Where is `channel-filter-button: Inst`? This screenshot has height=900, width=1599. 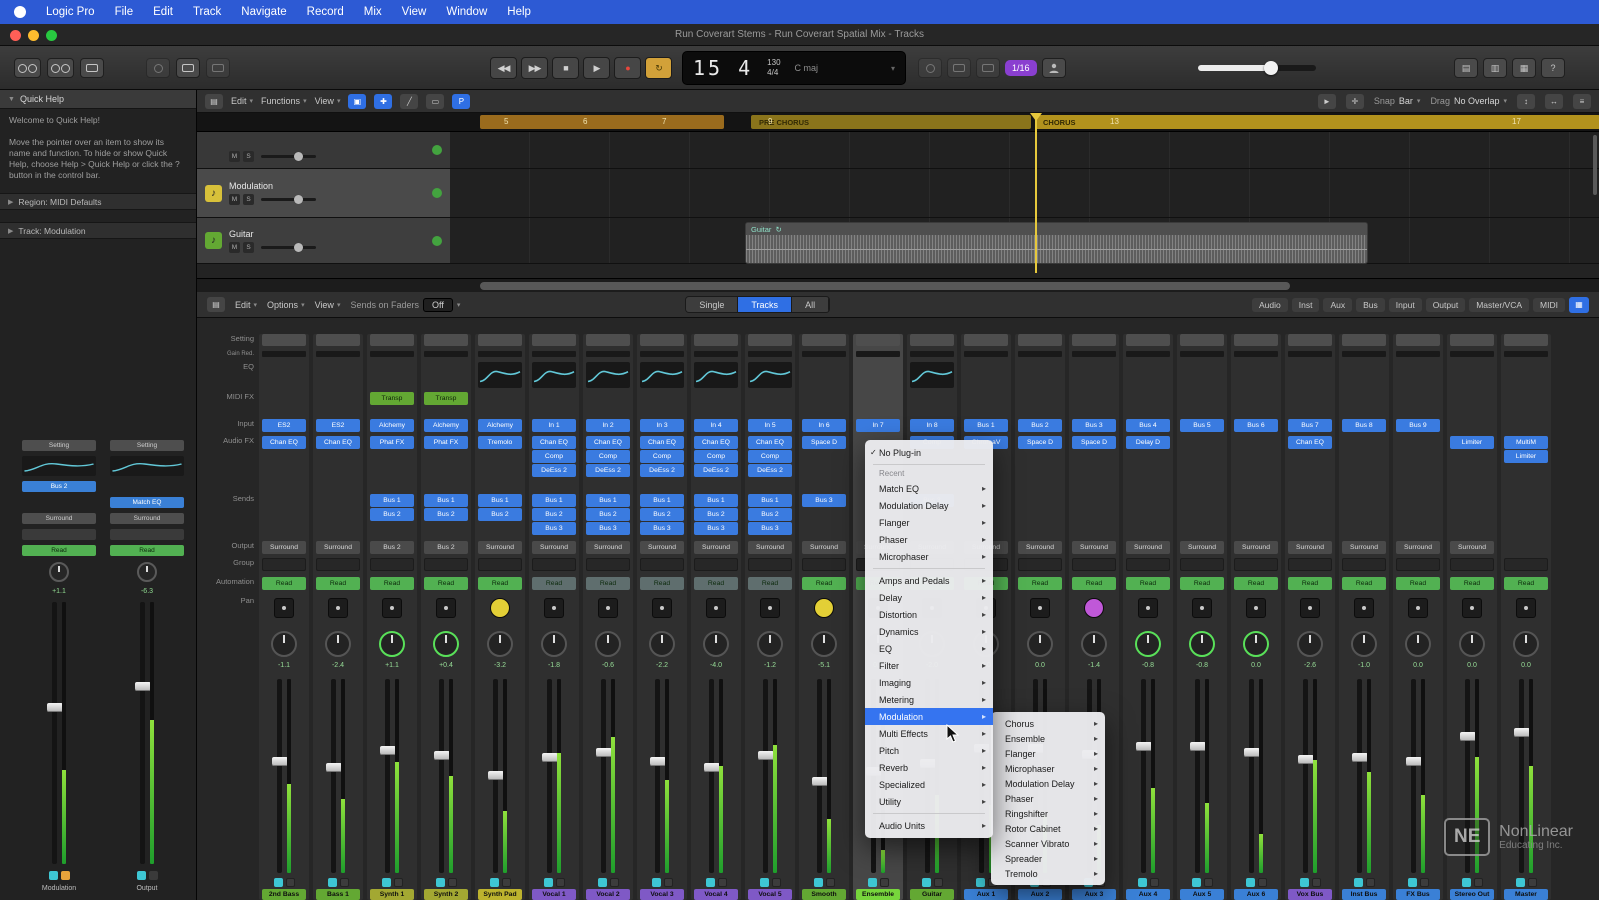 channel-filter-button: Inst is located at coordinates (1305, 304).